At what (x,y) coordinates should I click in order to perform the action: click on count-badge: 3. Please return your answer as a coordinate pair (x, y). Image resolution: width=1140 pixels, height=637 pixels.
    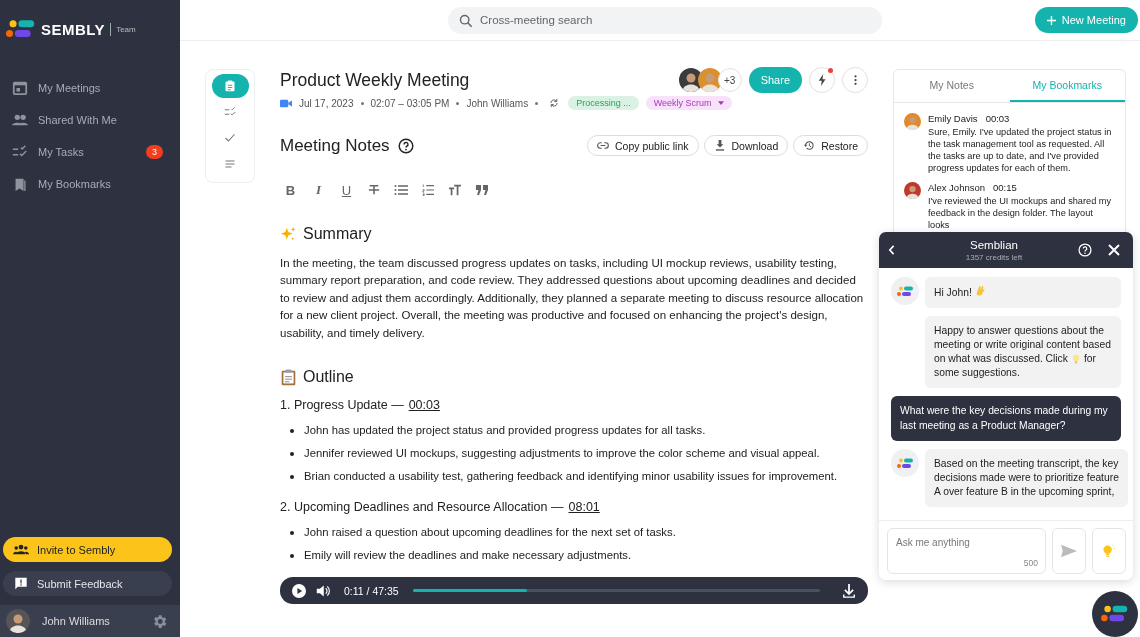
    Looking at the image, I should click on (154, 152).